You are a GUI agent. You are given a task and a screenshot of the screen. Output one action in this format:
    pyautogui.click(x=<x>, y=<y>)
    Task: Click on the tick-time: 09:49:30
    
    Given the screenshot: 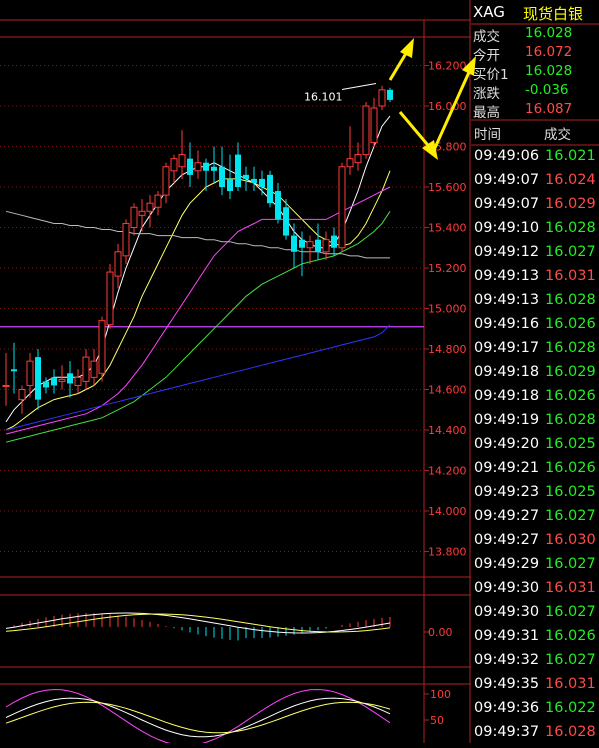 What is the action you would take?
    pyautogui.click(x=507, y=612)
    